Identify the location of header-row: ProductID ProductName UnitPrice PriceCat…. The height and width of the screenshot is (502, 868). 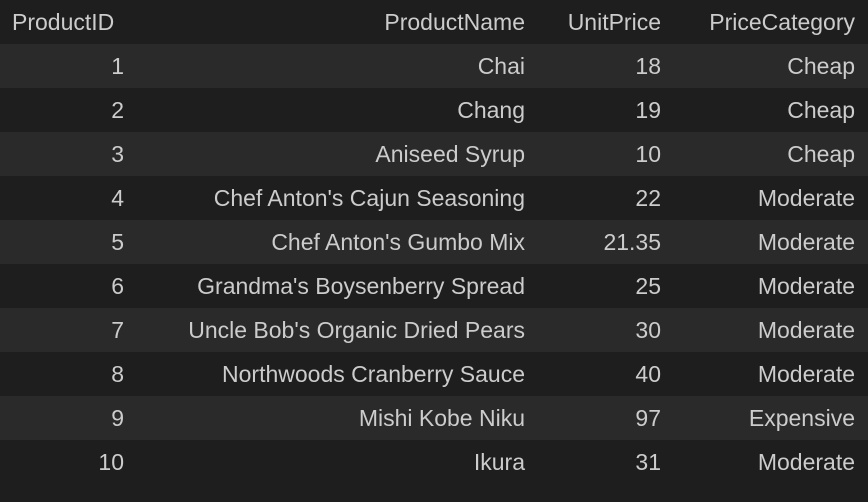
(434, 22).